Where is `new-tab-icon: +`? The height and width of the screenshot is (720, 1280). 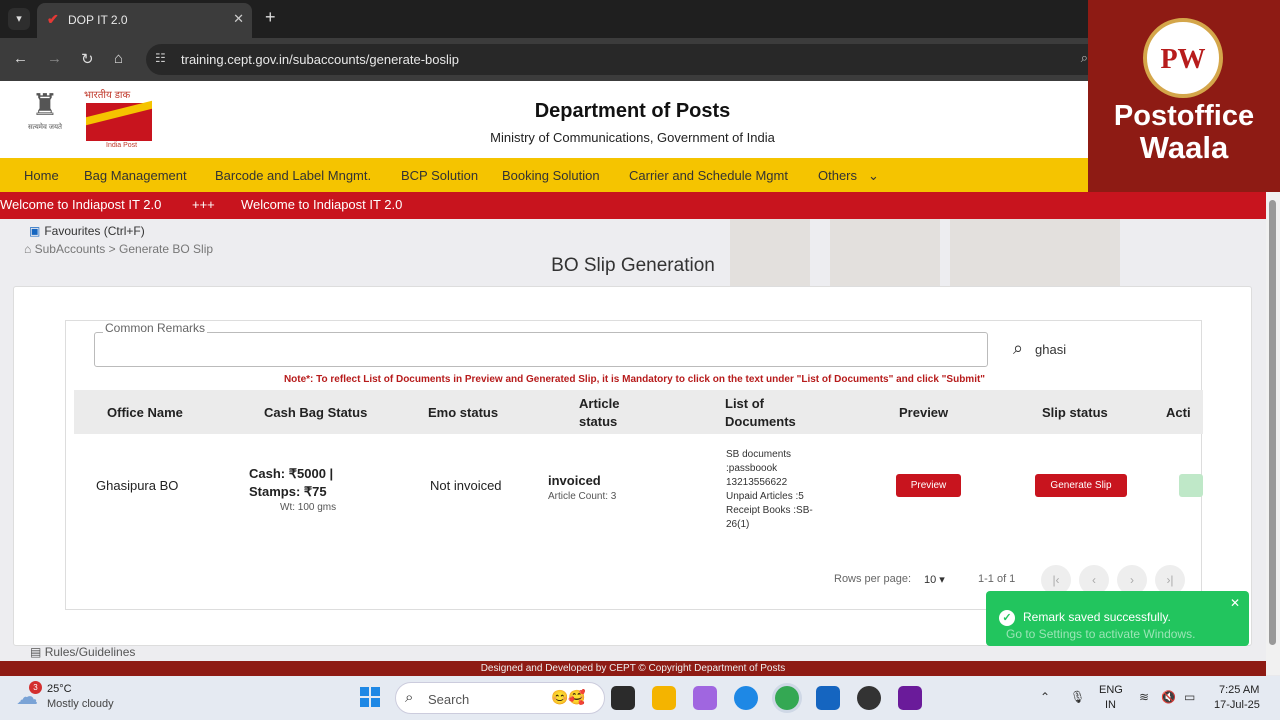
new-tab-icon: + is located at coordinates (270, 17).